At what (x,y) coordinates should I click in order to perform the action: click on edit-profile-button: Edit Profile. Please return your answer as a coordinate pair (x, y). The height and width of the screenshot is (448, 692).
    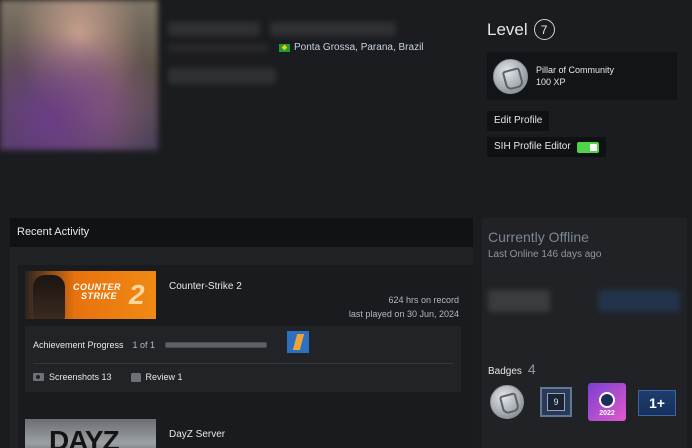
    Looking at the image, I should click on (518, 121).